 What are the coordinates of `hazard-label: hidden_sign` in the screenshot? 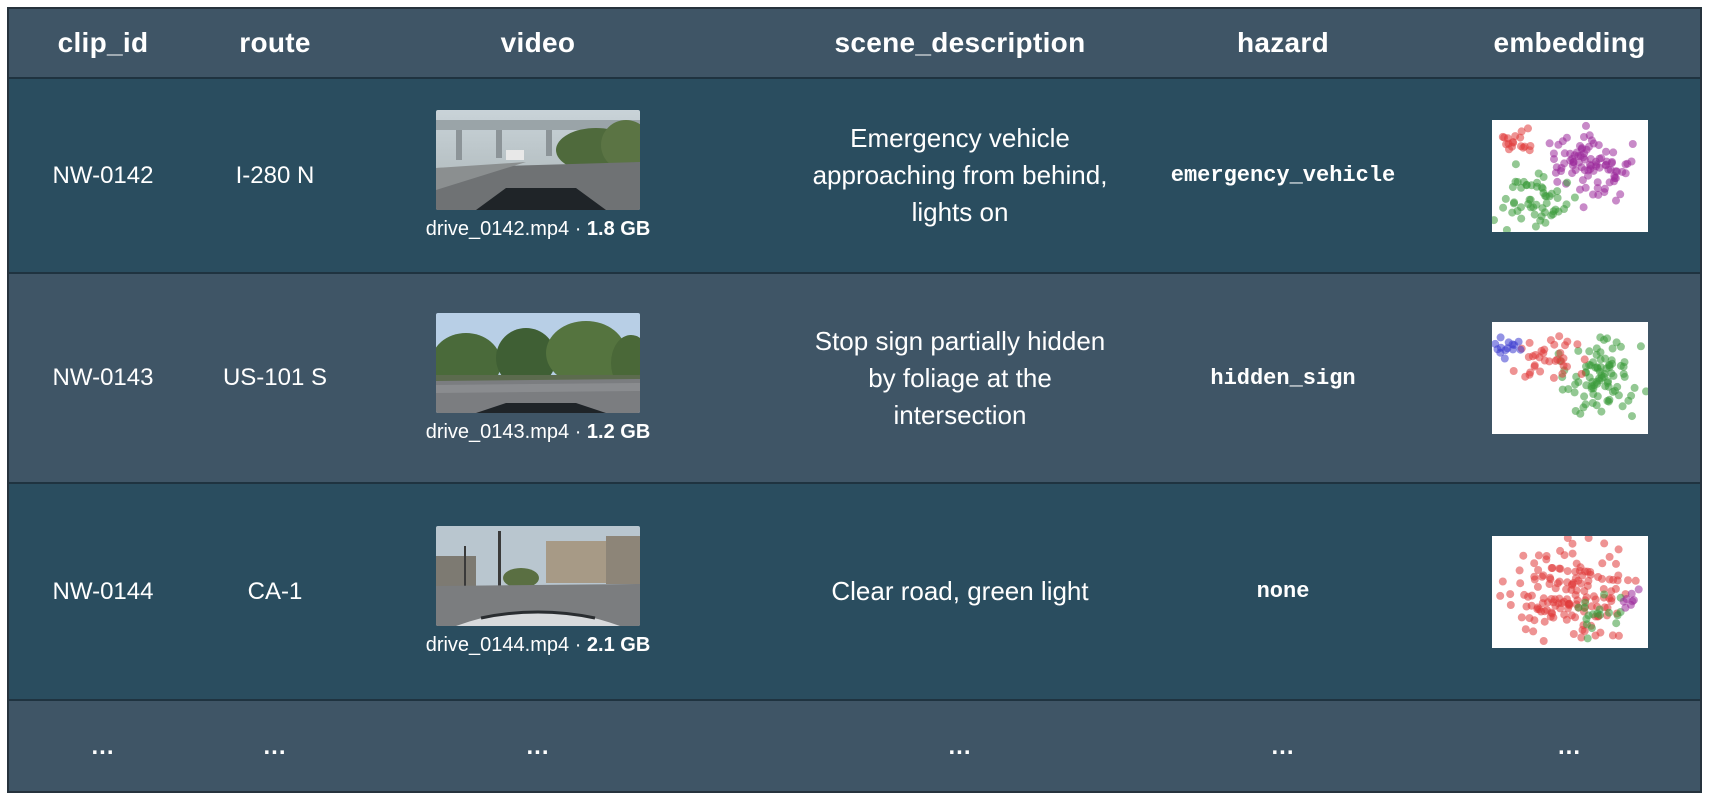 It's located at (1283, 378).